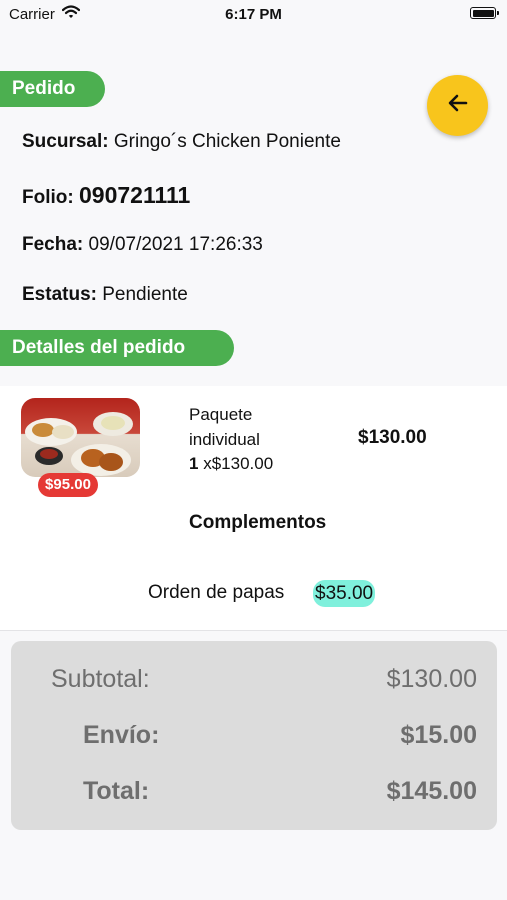 This screenshot has height=900, width=507. What do you see at coordinates (431, 791) in the screenshot?
I see `total-value: $145.00` at bounding box center [431, 791].